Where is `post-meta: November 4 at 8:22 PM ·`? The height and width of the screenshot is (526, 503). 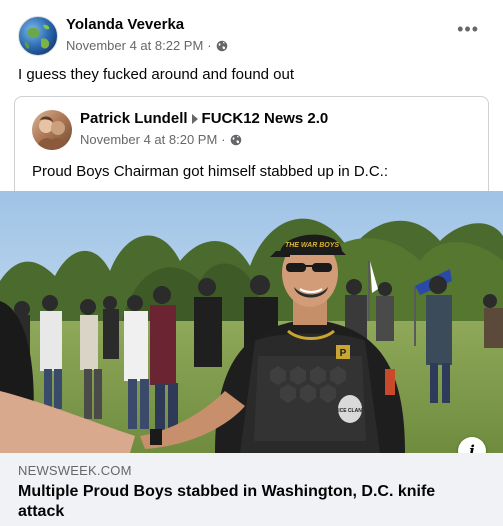 post-meta: November 4 at 8:22 PM · is located at coordinates (147, 45).